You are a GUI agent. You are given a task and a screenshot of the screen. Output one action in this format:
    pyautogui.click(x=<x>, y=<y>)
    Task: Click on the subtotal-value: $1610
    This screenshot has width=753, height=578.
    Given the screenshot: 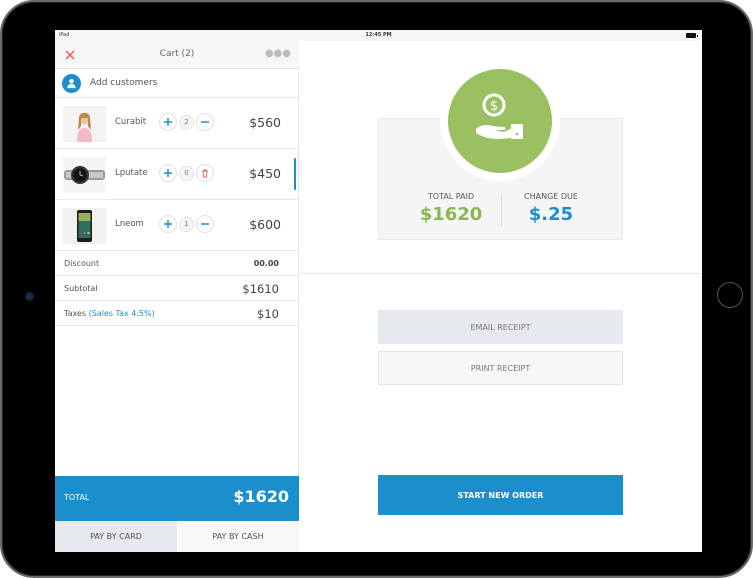 What is the action you would take?
    pyautogui.click(x=260, y=289)
    